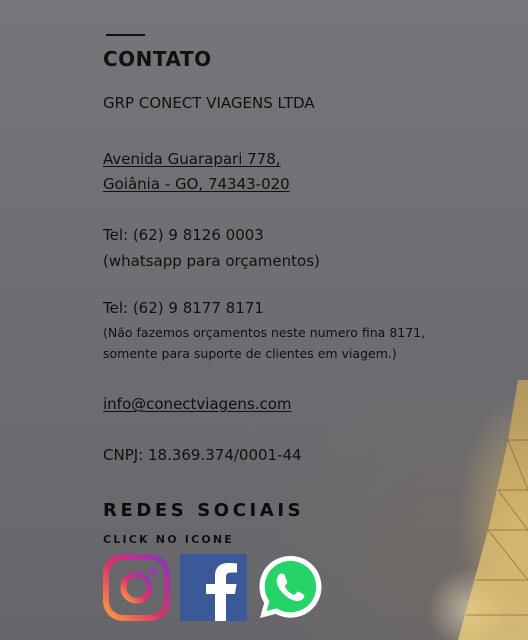 The height and width of the screenshot is (640, 528). I want to click on social-icons-row, so click(213, 587).